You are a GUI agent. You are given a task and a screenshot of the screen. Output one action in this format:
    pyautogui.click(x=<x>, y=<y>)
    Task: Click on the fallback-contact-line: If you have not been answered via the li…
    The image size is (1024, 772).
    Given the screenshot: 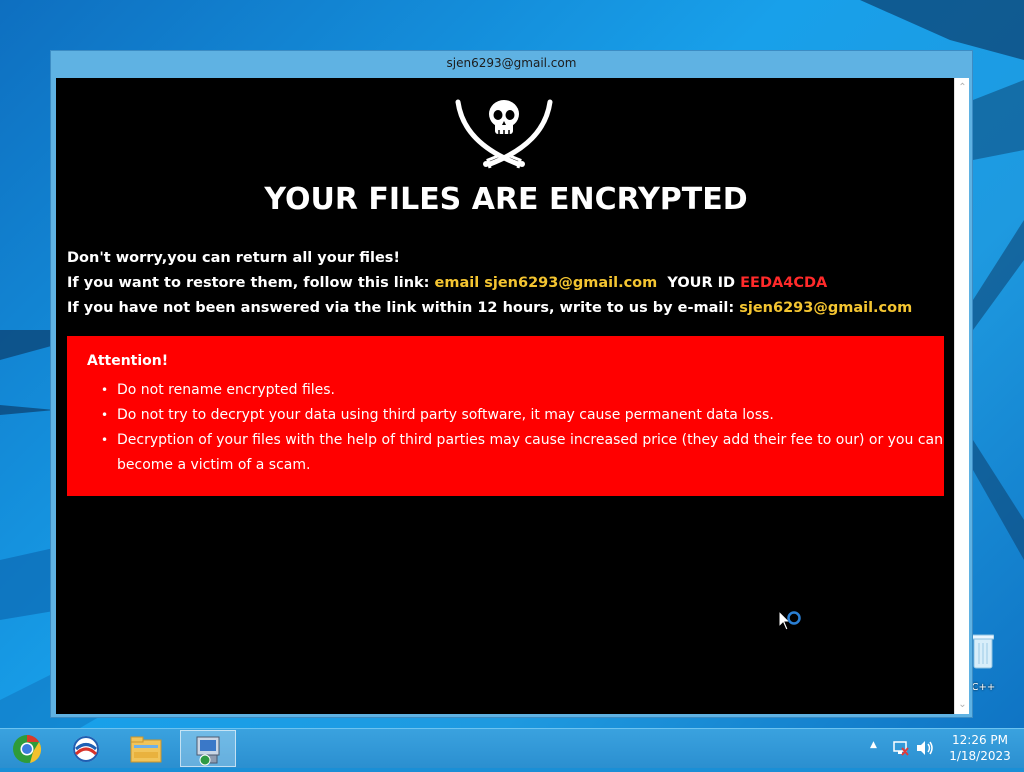 What is the action you would take?
    pyautogui.click(x=489, y=308)
    